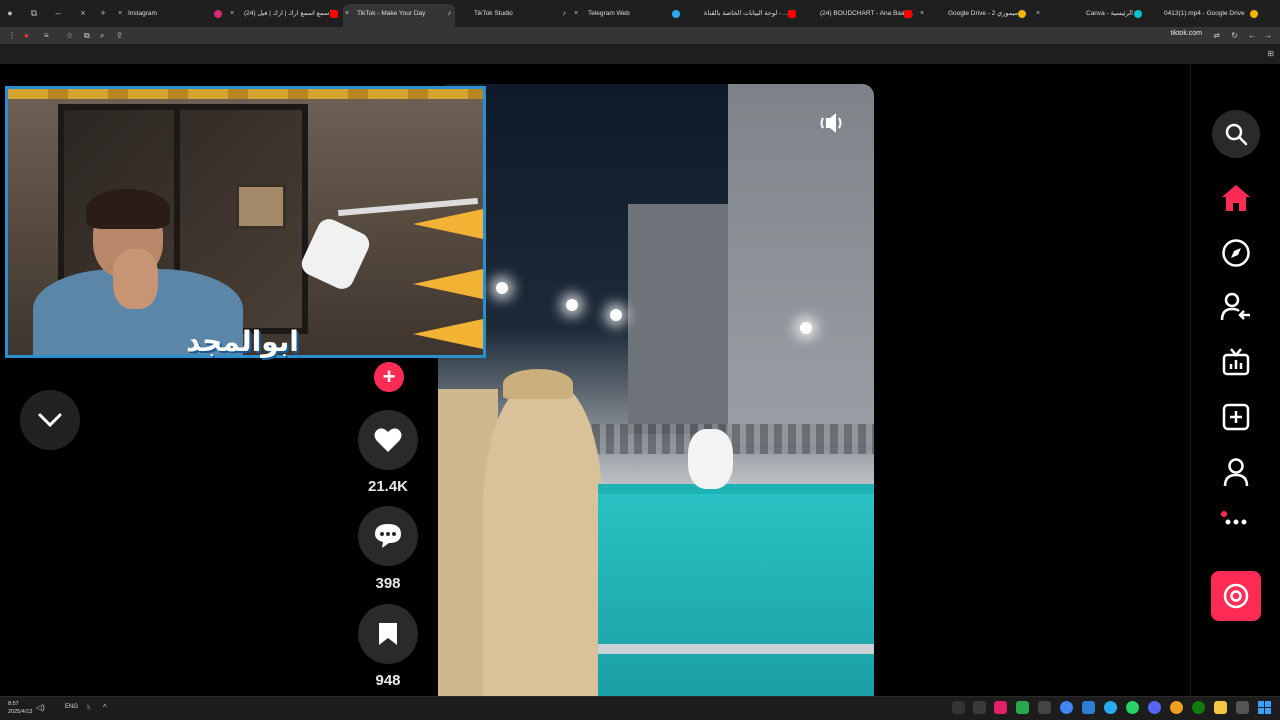  What do you see at coordinates (261, 206) in the screenshot?
I see `webcam-wall-frame` at bounding box center [261, 206].